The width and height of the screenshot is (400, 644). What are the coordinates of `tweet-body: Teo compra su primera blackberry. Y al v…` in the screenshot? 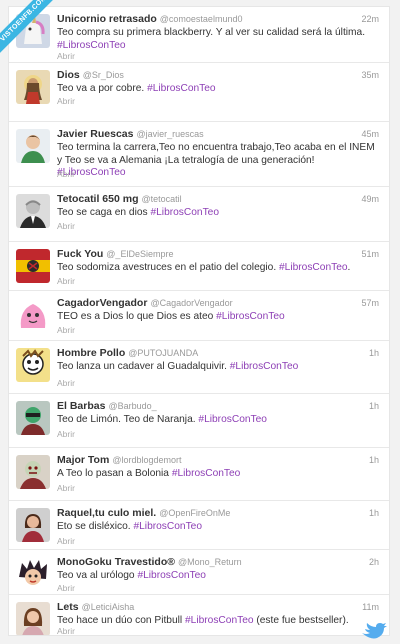 It's located at (211, 32).